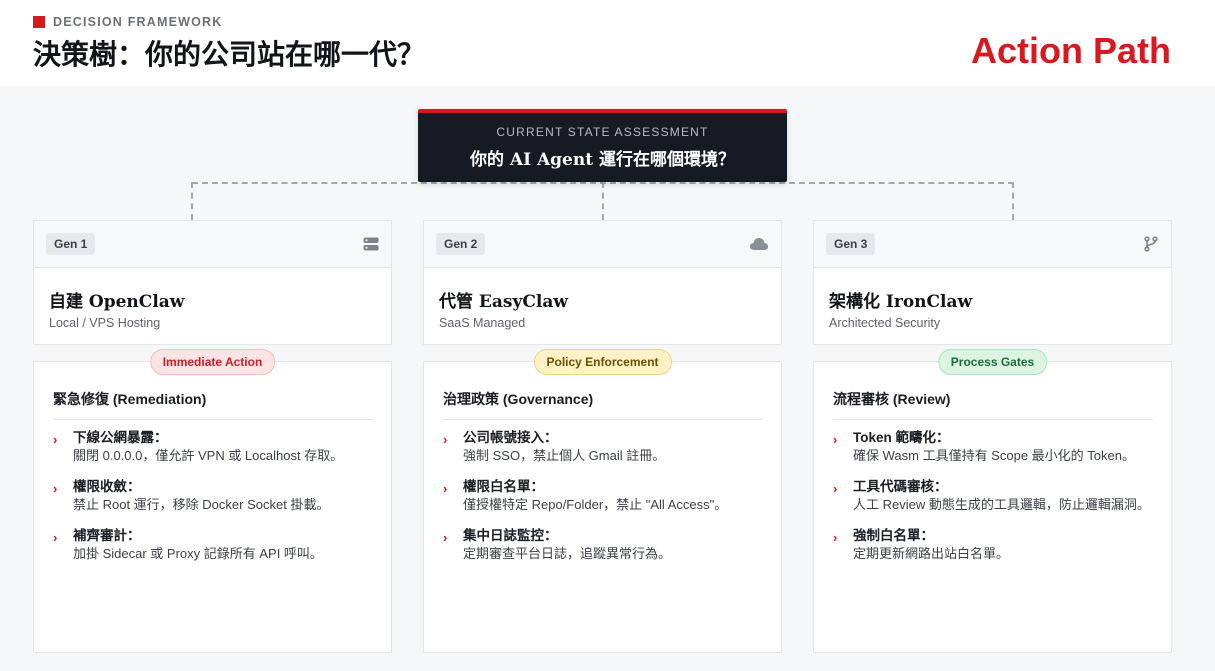 Image resolution: width=1215 pixels, height=671 pixels. What do you see at coordinates (212, 362) in the screenshot?
I see `gen1-status-pill: Immediate Action` at bounding box center [212, 362].